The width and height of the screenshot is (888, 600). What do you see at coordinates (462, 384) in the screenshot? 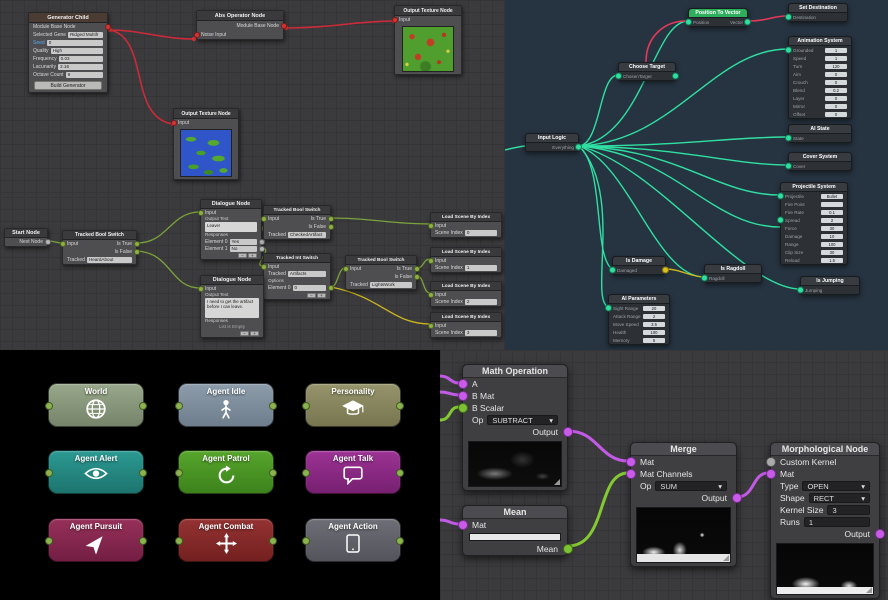
I see `a-input-port` at bounding box center [462, 384].